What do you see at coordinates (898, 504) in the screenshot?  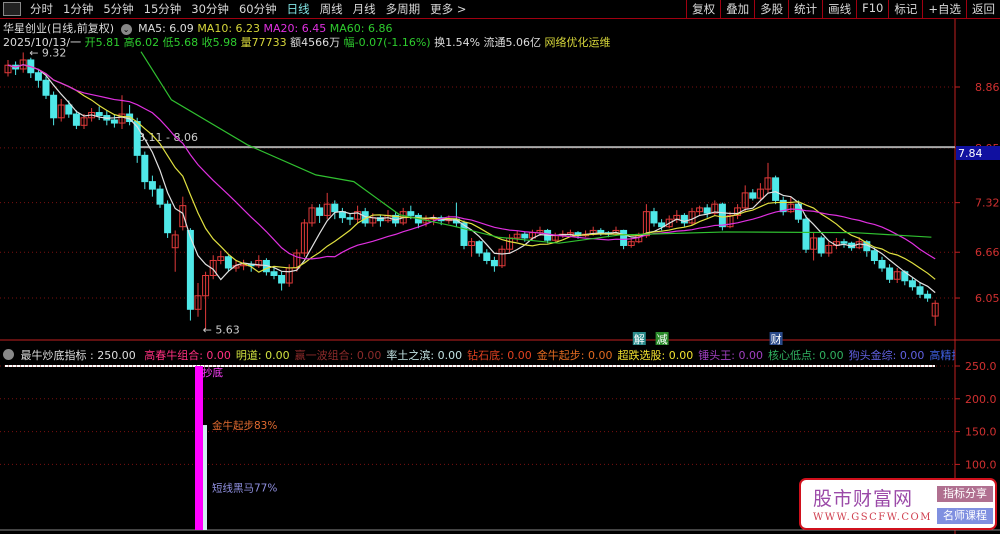 I see `watermark-logo: 股市财富网 WWW.GSCFW.COM 指标分享 名师课程` at bounding box center [898, 504].